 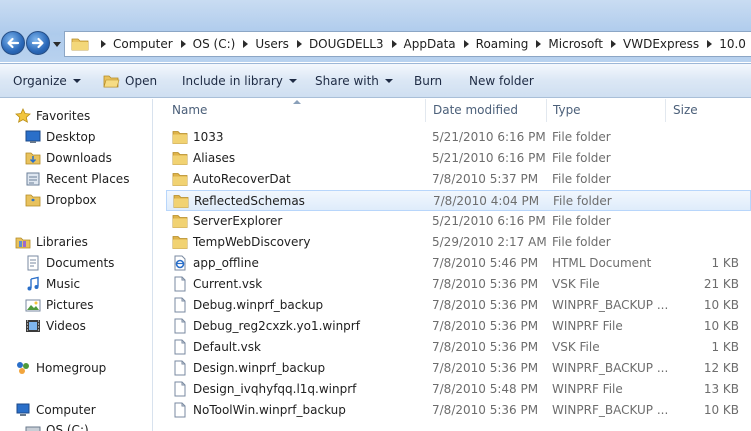 I want to click on nav-desktop: Desktop, so click(x=60, y=137).